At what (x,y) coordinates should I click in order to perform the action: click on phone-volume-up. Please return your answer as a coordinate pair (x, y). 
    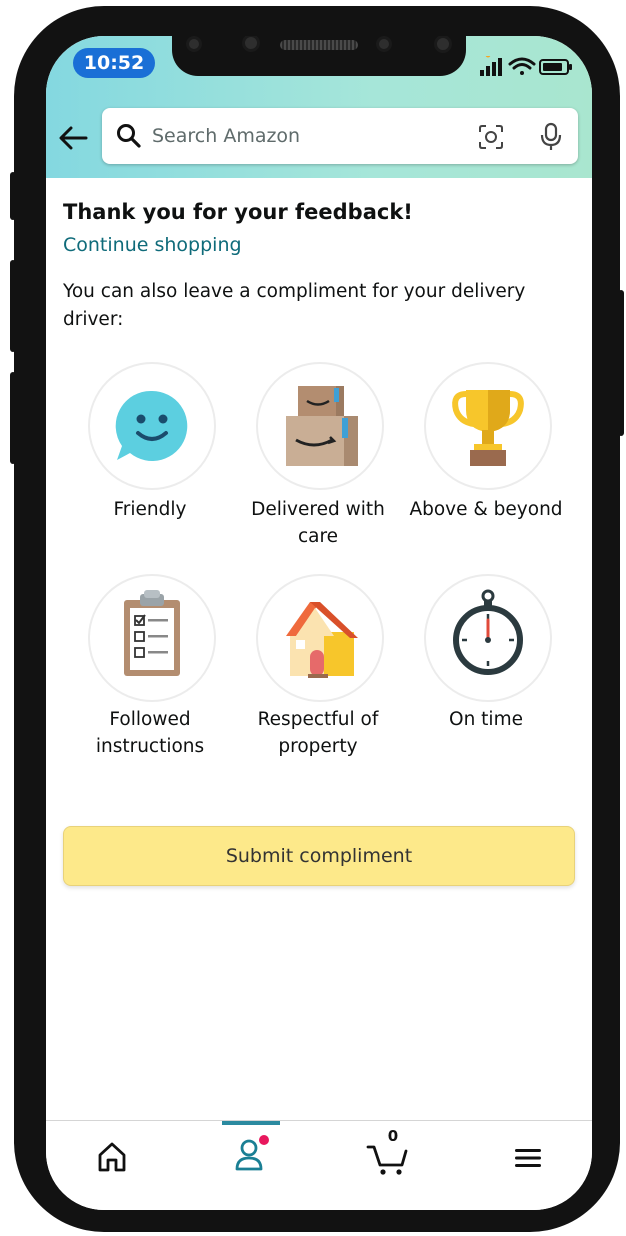
    Looking at the image, I should click on (13, 306).